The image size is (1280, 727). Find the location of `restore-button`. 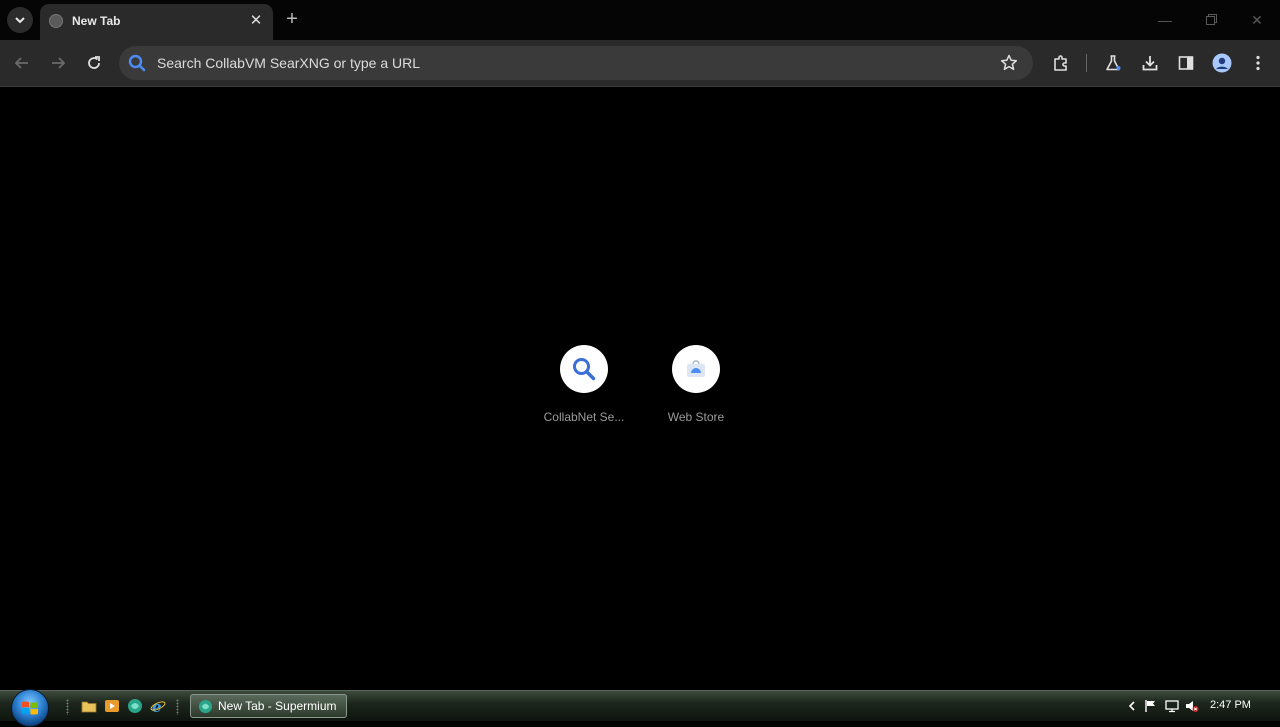

restore-button is located at coordinates (1211, 20).